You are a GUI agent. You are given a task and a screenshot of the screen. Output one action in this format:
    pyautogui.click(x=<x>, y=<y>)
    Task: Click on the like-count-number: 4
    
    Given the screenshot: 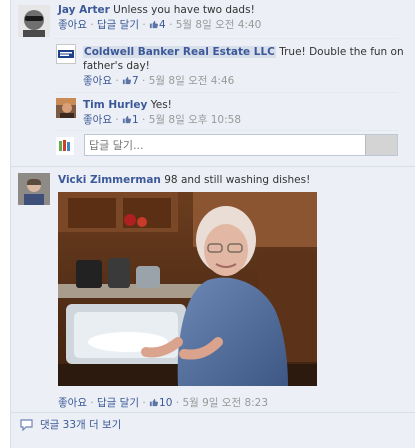 What is the action you would take?
    pyautogui.click(x=162, y=25)
    